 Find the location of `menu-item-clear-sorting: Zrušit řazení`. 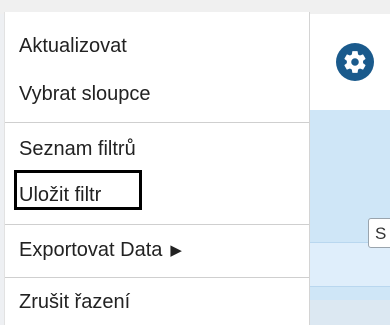

menu-item-clear-sorting: Zrušit řazení is located at coordinates (158, 302).